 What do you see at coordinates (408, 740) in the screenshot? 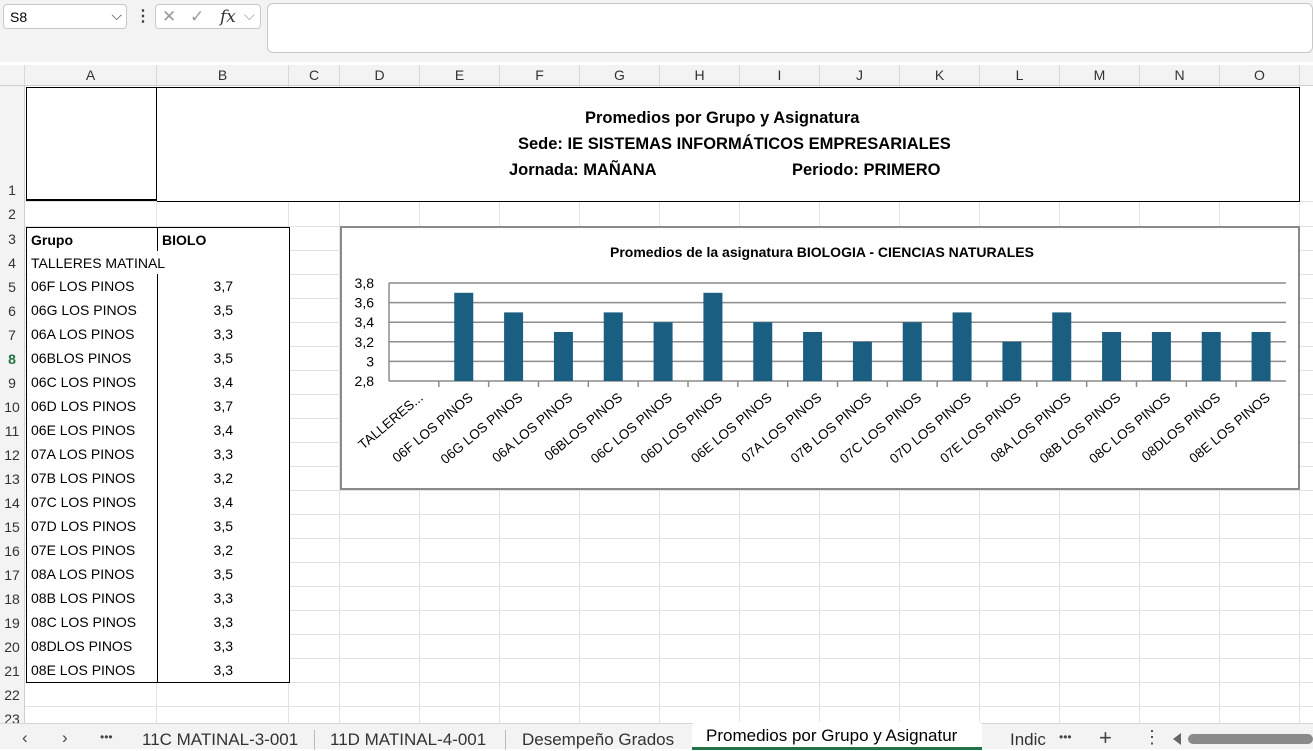
I see `sheet-tab: 11D MATINAL-4-001` at bounding box center [408, 740].